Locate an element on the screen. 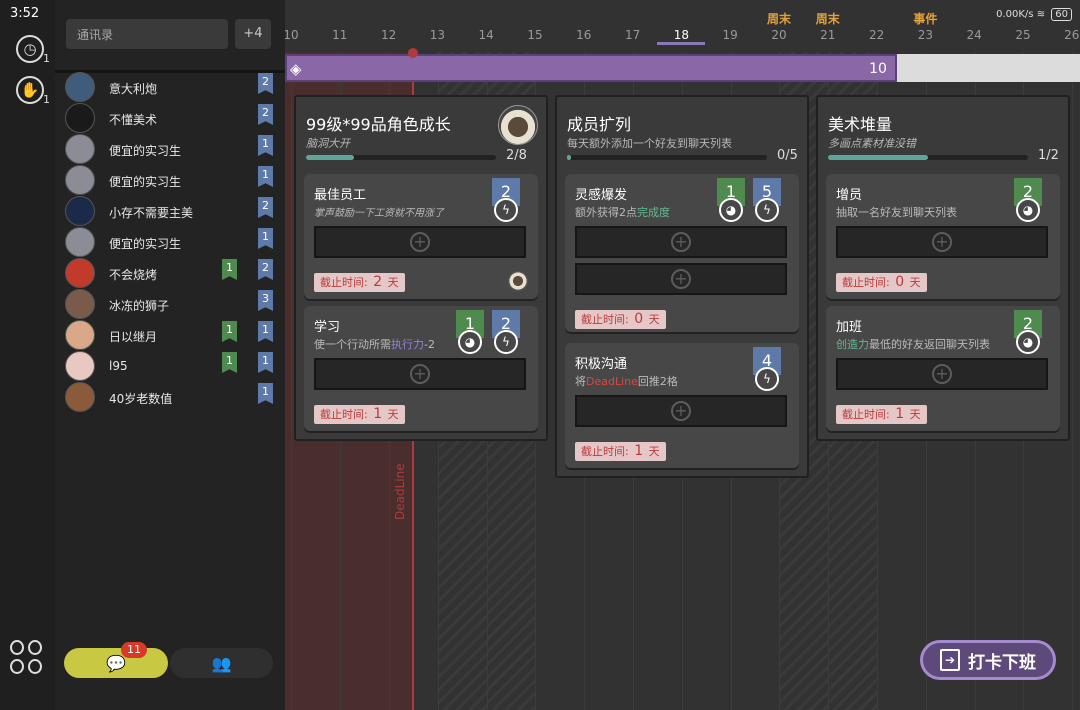 The image size is (1080, 710). deadline-days: 0 is located at coordinates (639, 319).